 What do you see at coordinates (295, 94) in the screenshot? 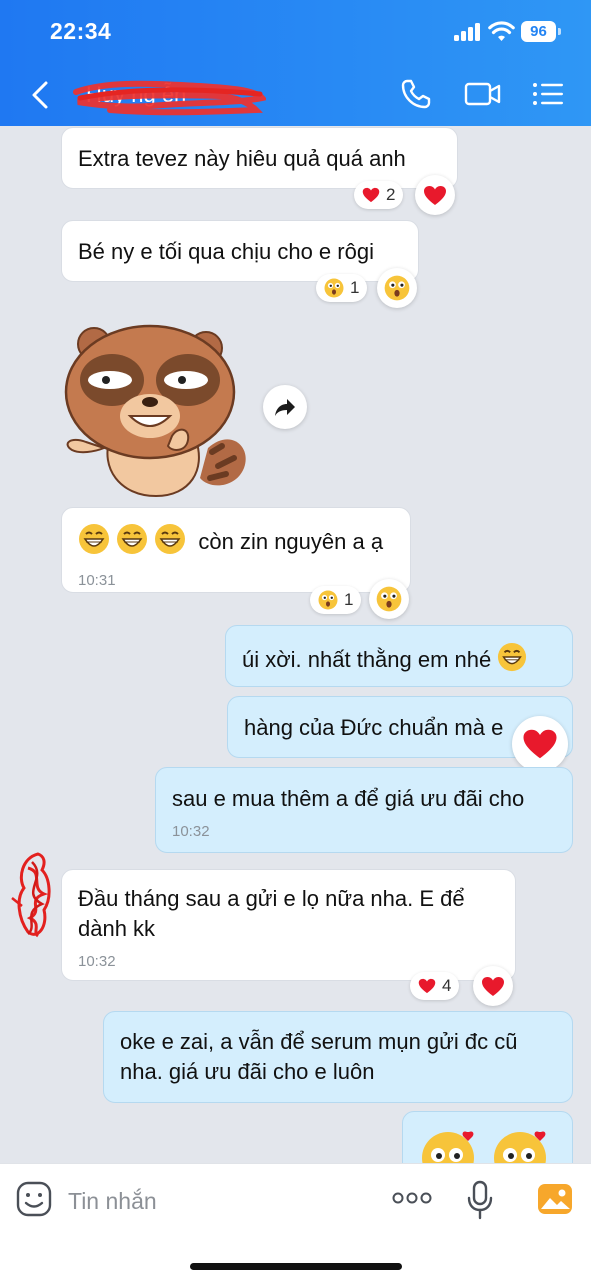
I see `nav-bar: Huy ng ễn` at bounding box center [295, 94].